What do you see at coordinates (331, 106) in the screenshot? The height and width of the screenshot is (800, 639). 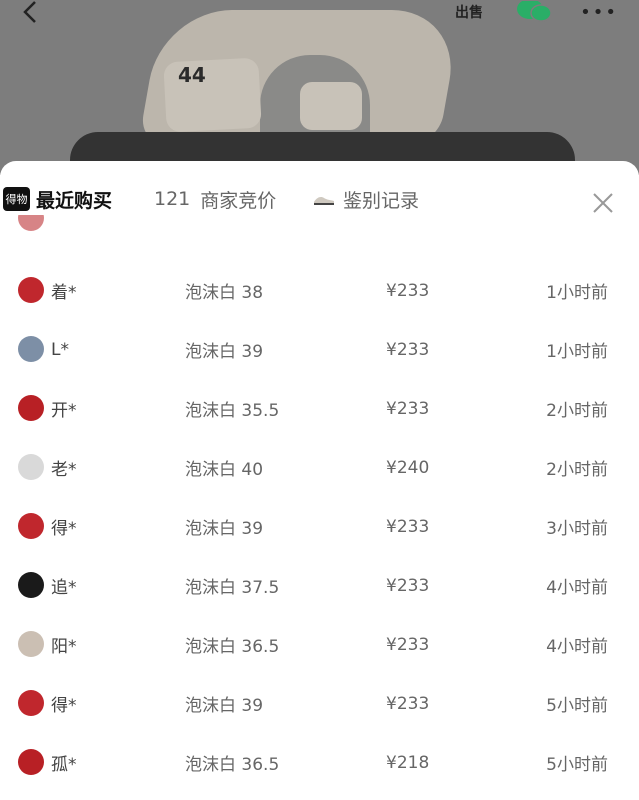 I see `sandal-tab-right` at bounding box center [331, 106].